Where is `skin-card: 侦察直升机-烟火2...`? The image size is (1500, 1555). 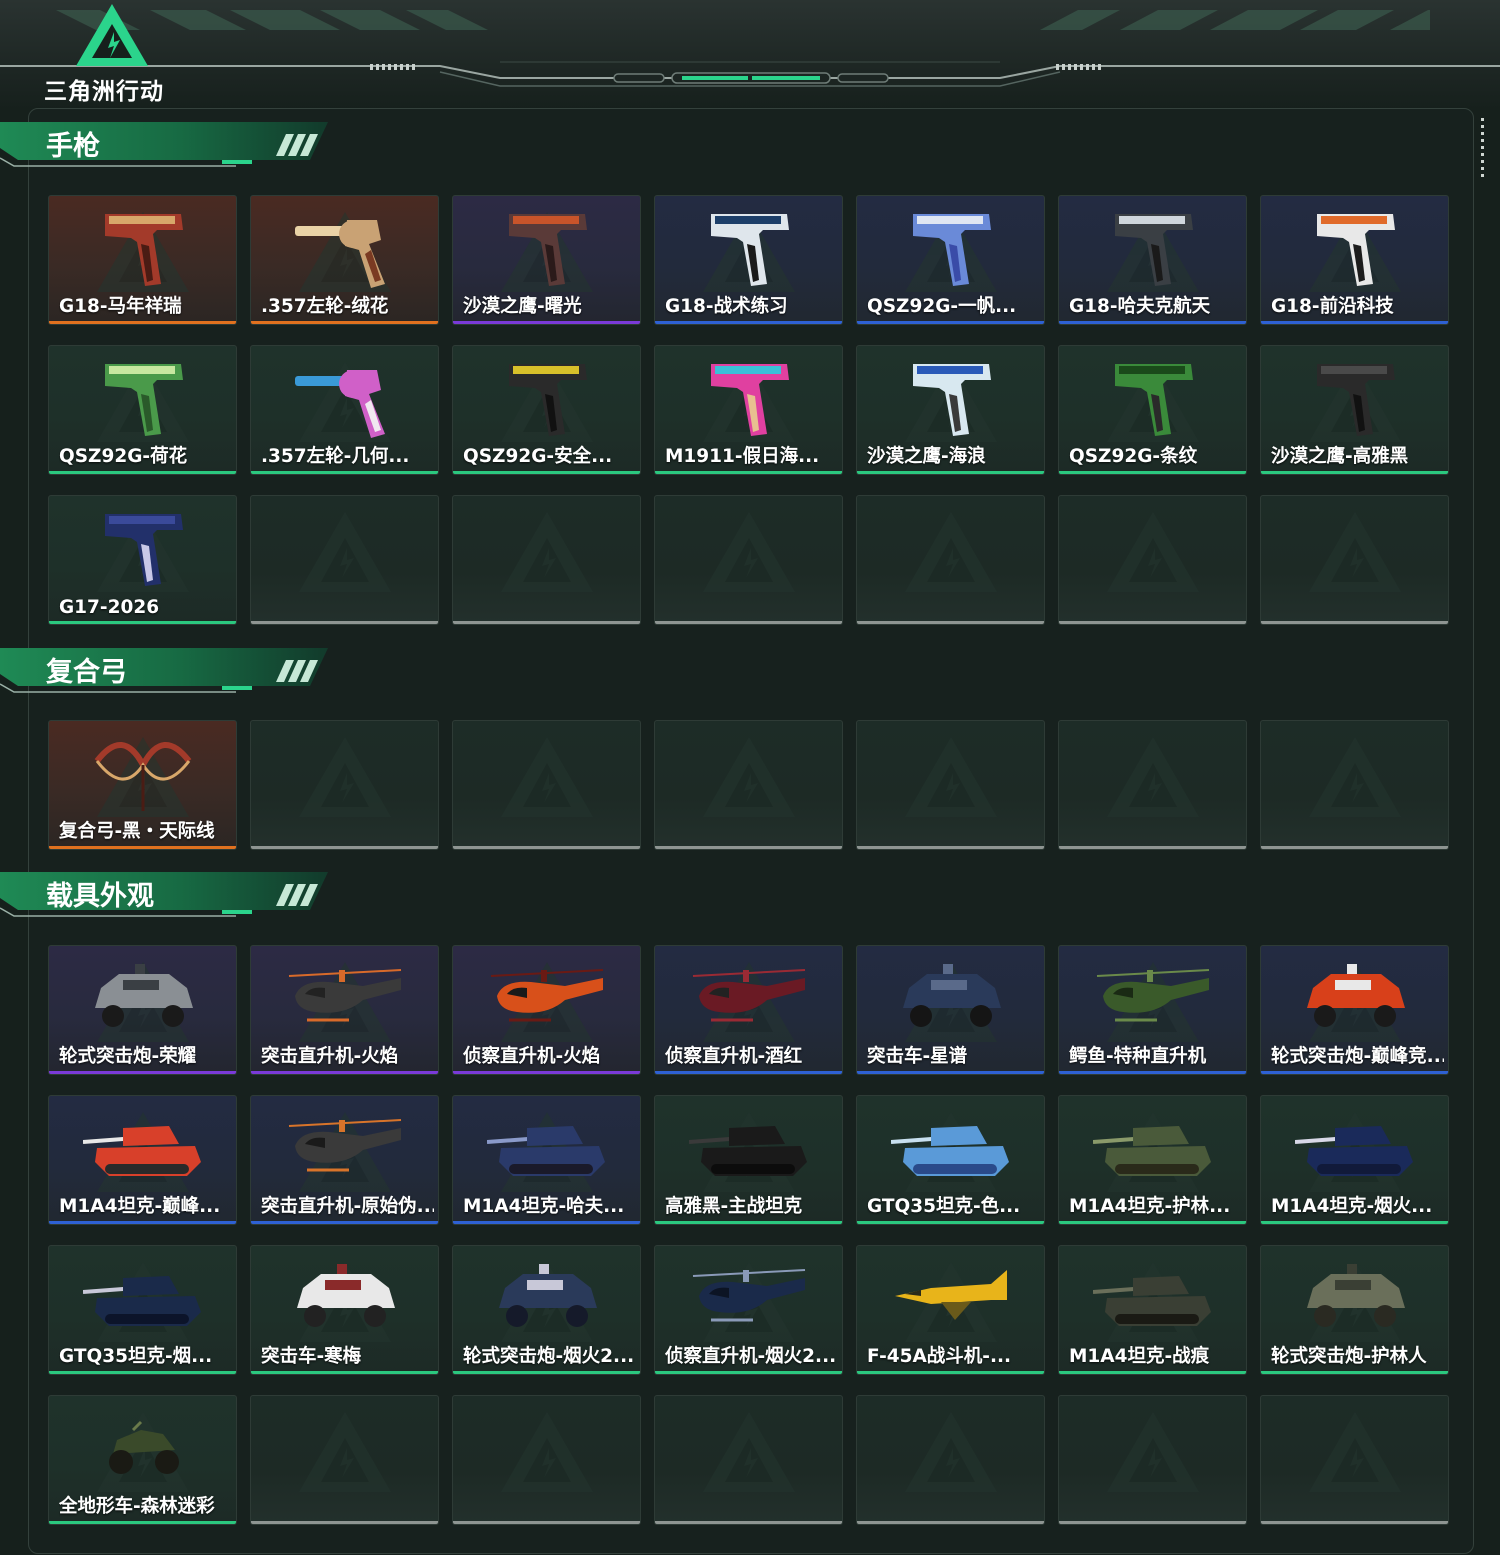 skin-card: 侦察直升机-烟火2... is located at coordinates (748, 1310).